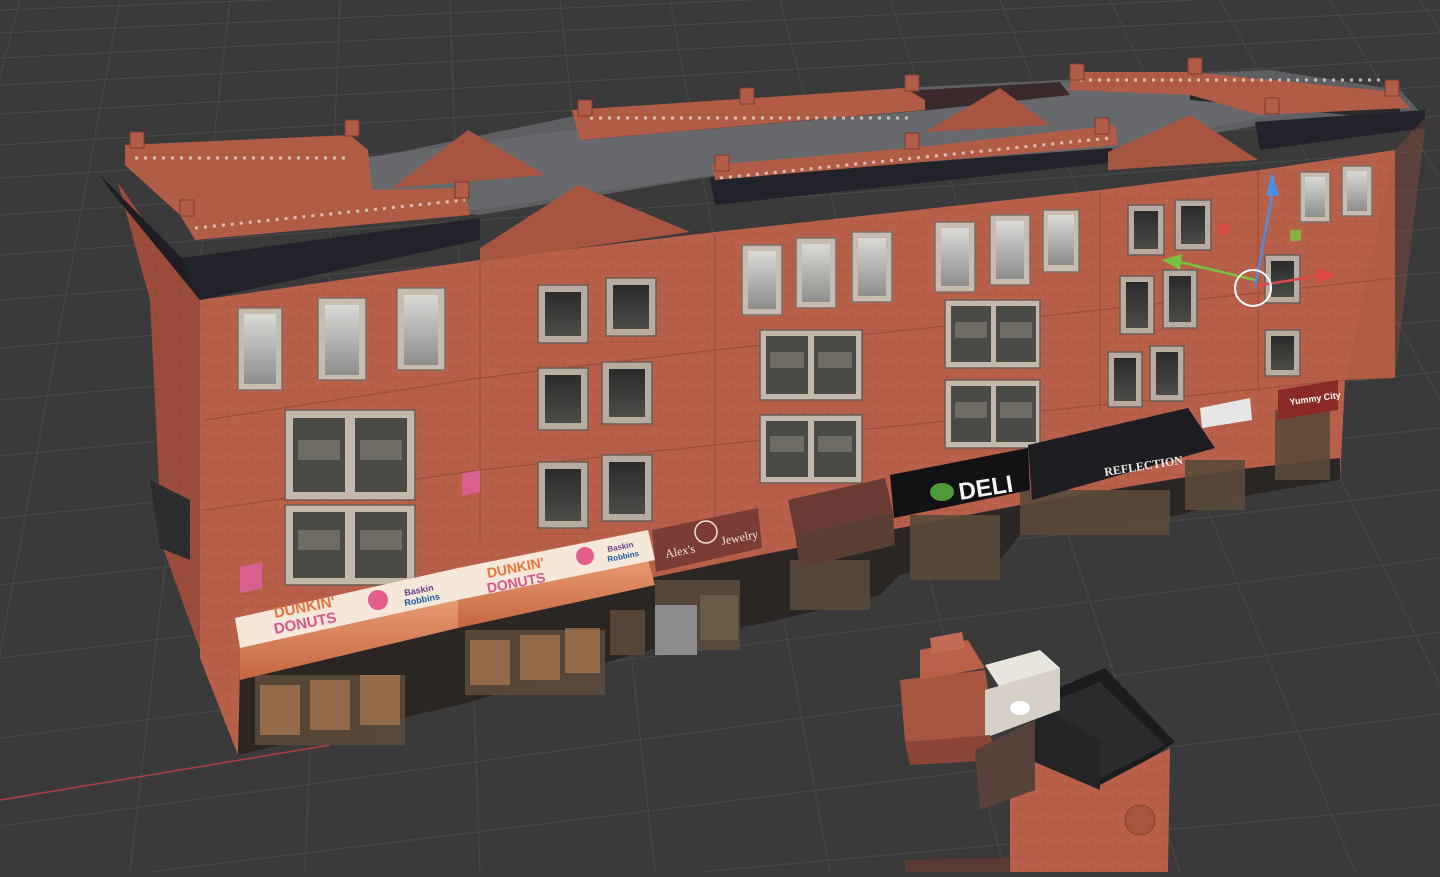 Image resolution: width=1440 pixels, height=877 pixels. What do you see at coordinates (1295, 235) in the screenshot?
I see `plane-handle-yz` at bounding box center [1295, 235].